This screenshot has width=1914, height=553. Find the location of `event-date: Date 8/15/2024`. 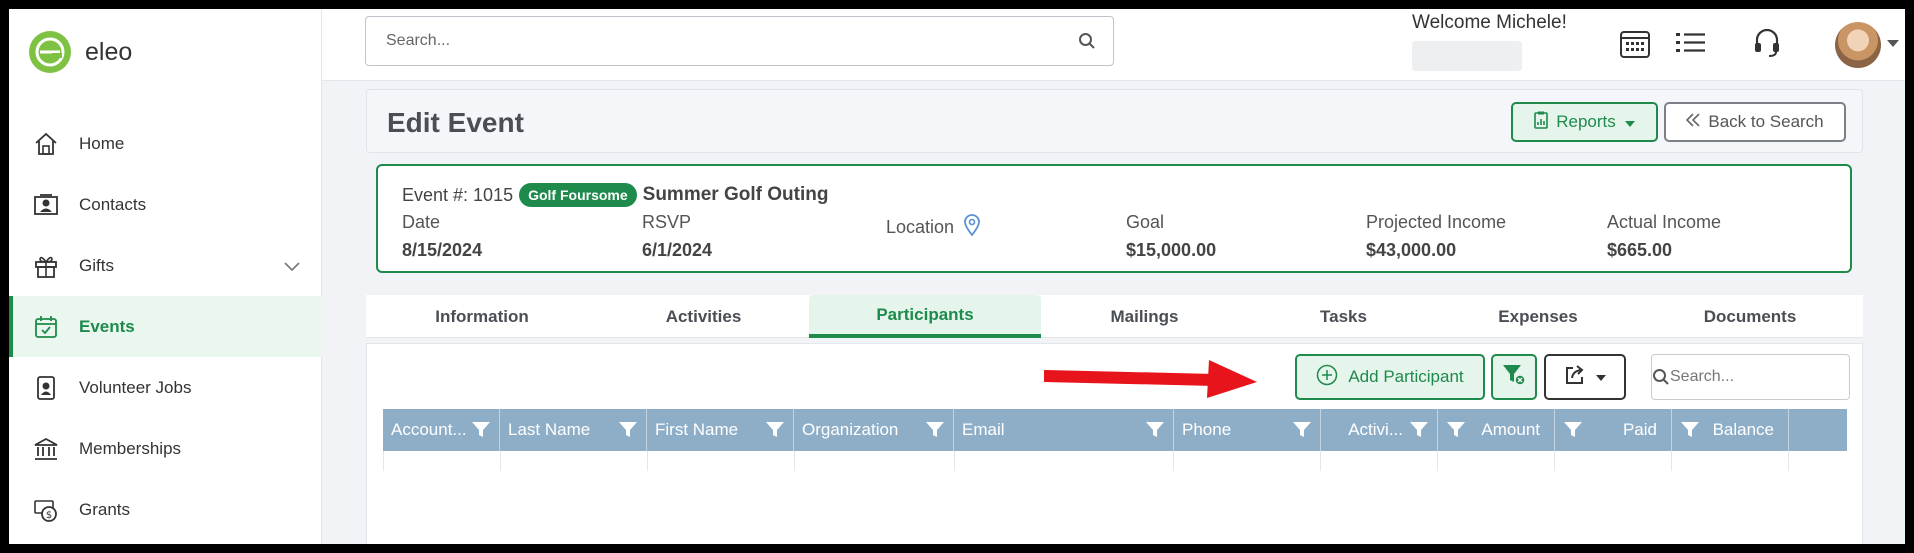

event-date: Date 8/15/2024 is located at coordinates (442, 236).